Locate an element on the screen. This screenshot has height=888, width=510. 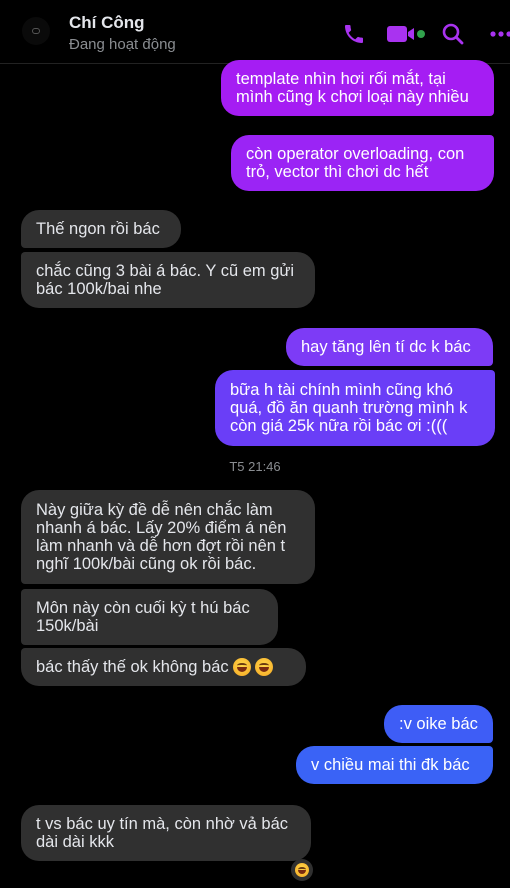
message-outgoing: :v oike bác is located at coordinates (438, 724).